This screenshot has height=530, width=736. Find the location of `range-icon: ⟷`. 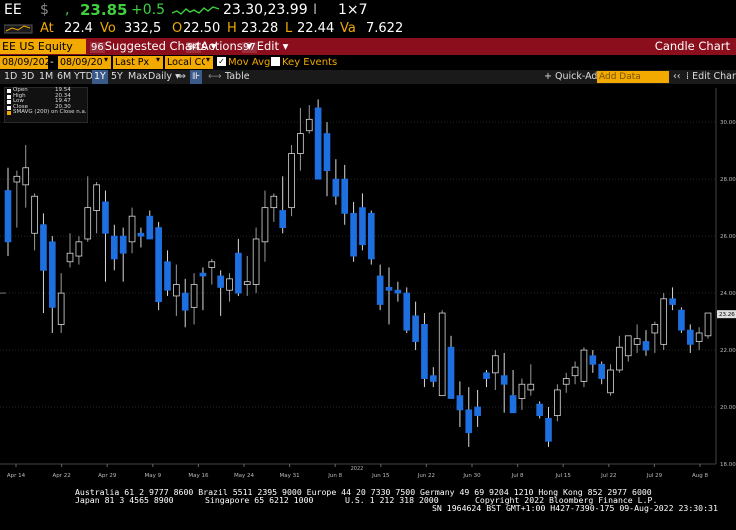

range-icon: ⟷ is located at coordinates (215, 77).